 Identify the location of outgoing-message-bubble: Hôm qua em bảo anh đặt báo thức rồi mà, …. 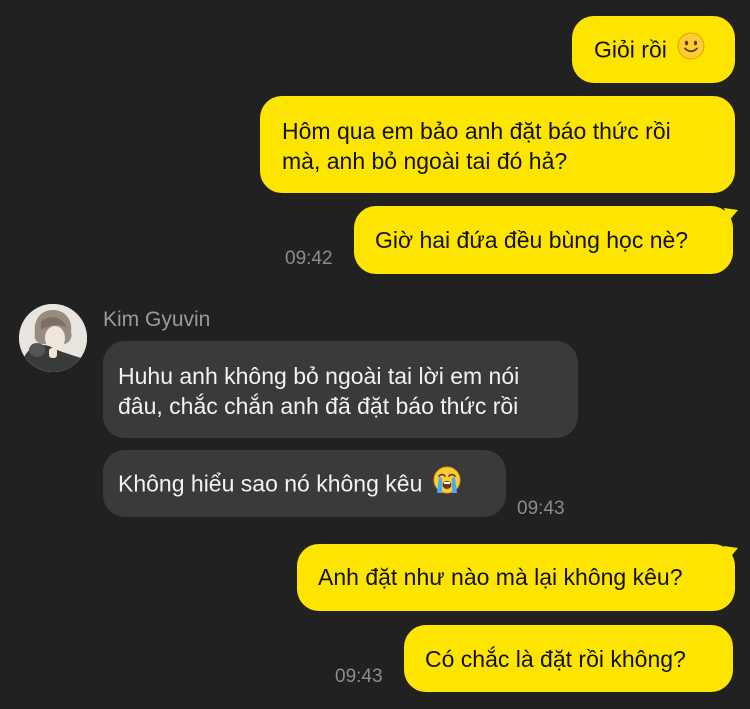
(497, 144).